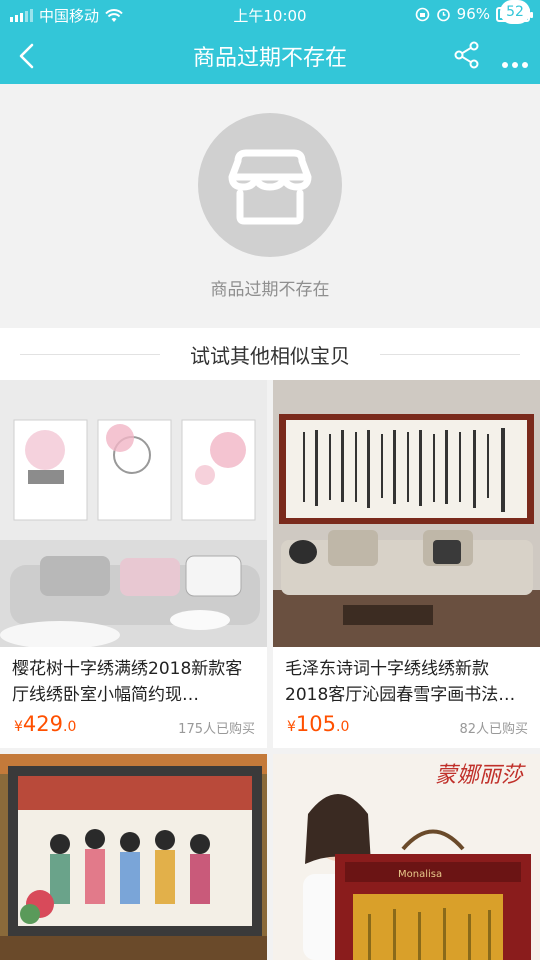 The height and width of the screenshot is (960, 540). I want to click on sold-count: 82人已购买, so click(493, 729).